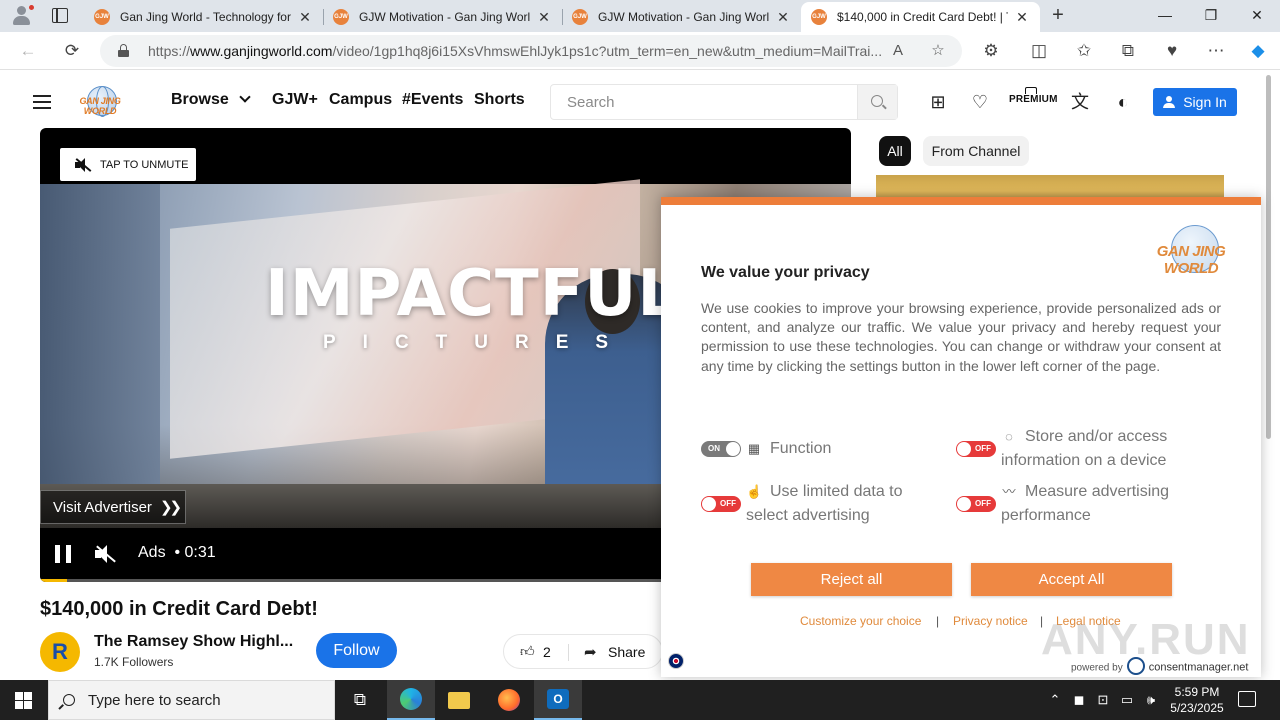  I want to click on measure-advertising-toggle: OFF, so click(976, 504).